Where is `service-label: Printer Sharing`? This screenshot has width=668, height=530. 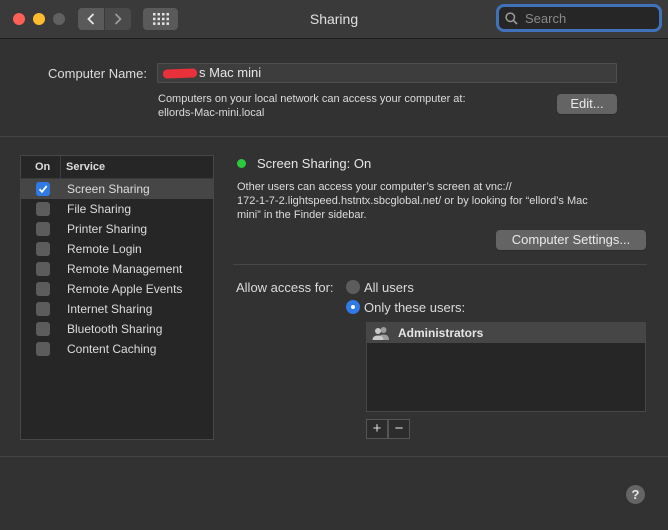 service-label: Printer Sharing is located at coordinates (107, 229).